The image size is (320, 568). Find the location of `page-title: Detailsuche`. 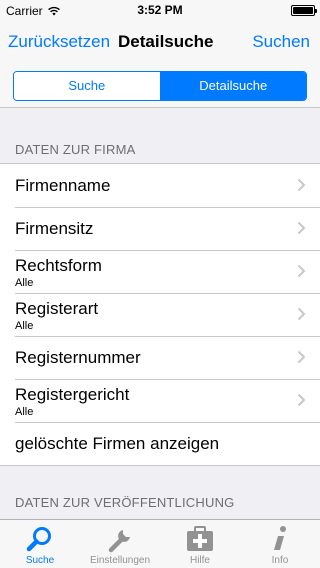

page-title: Detailsuche is located at coordinates (166, 41).